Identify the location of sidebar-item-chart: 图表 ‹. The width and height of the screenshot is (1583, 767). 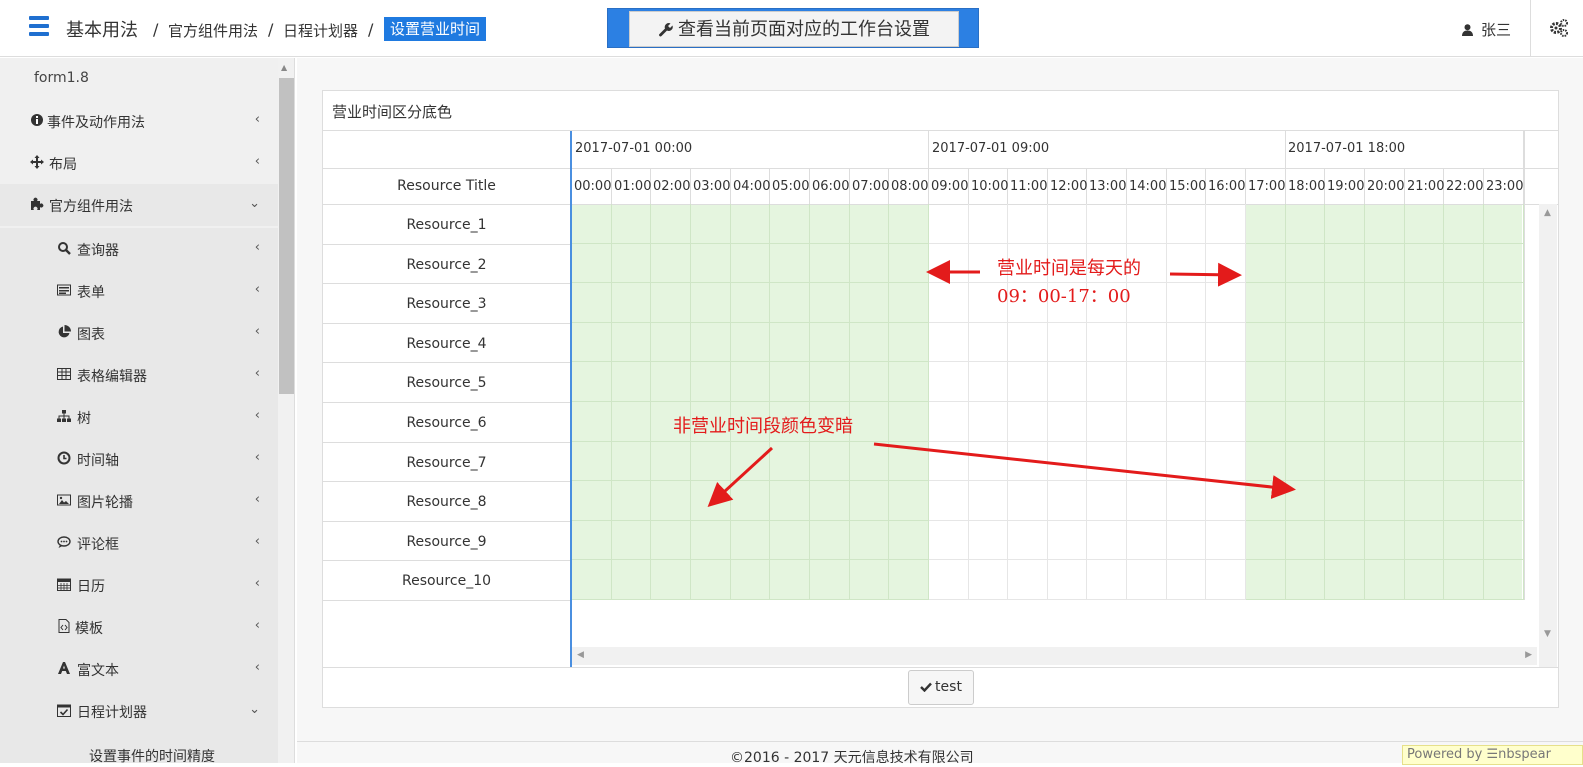
(139, 333).